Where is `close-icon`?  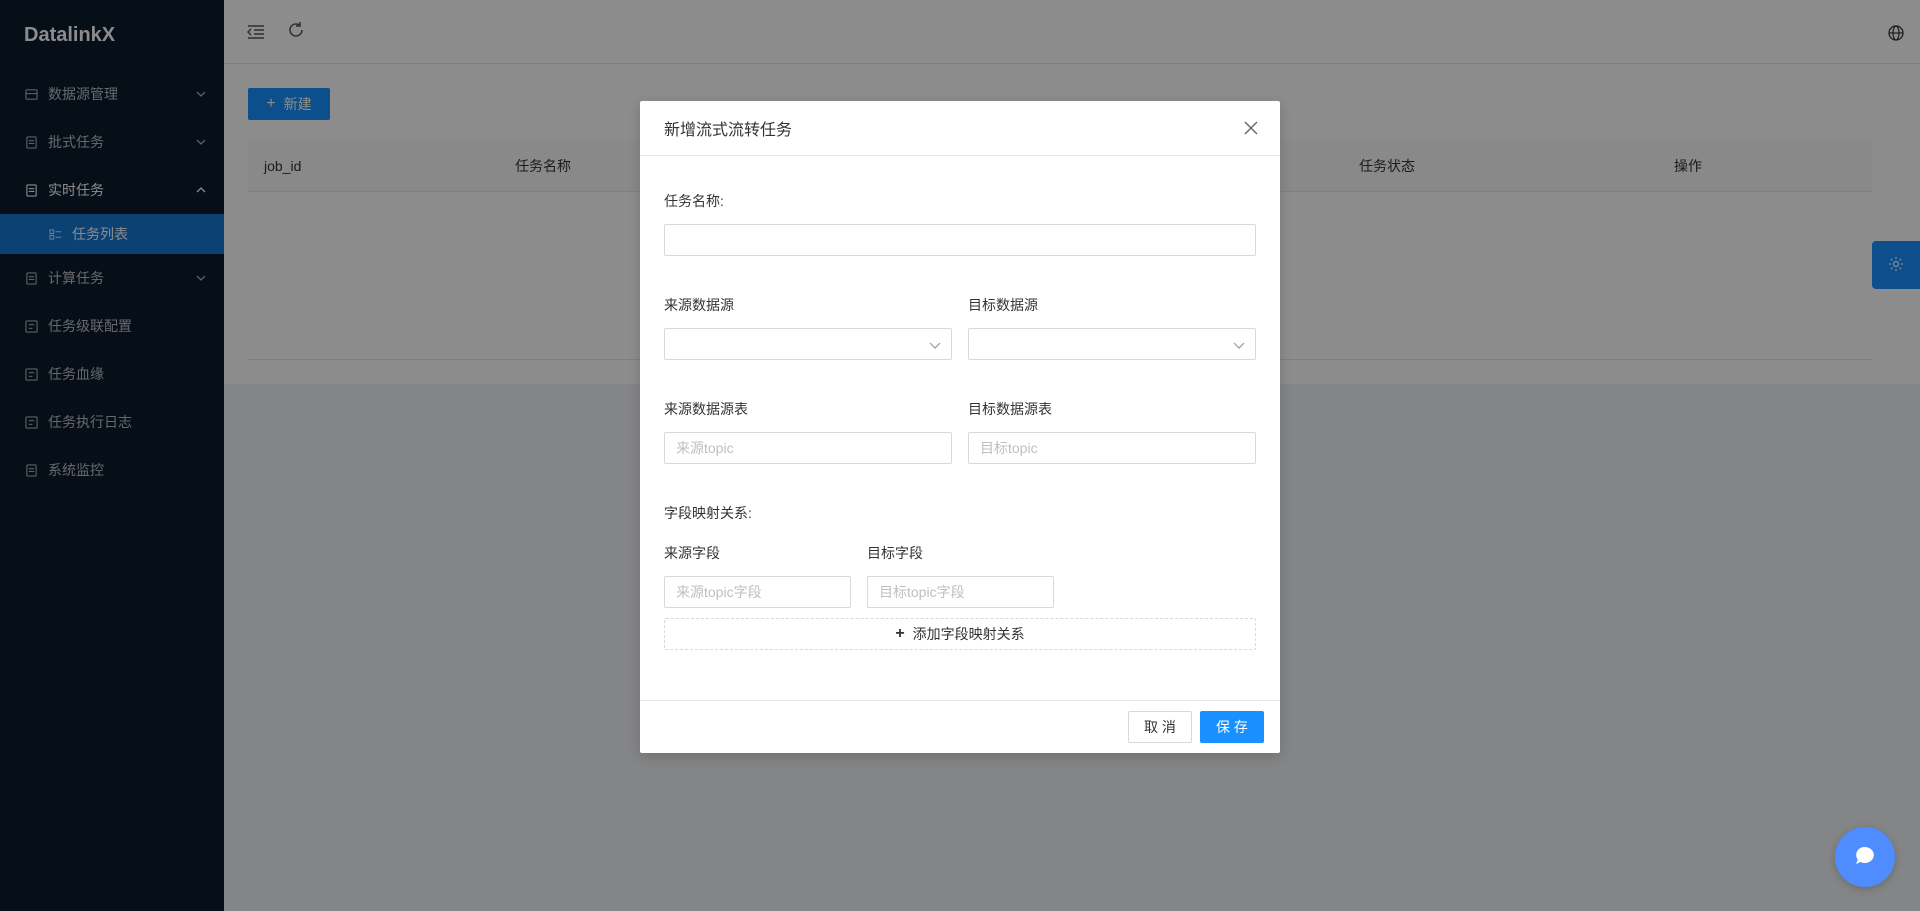 close-icon is located at coordinates (1251, 128).